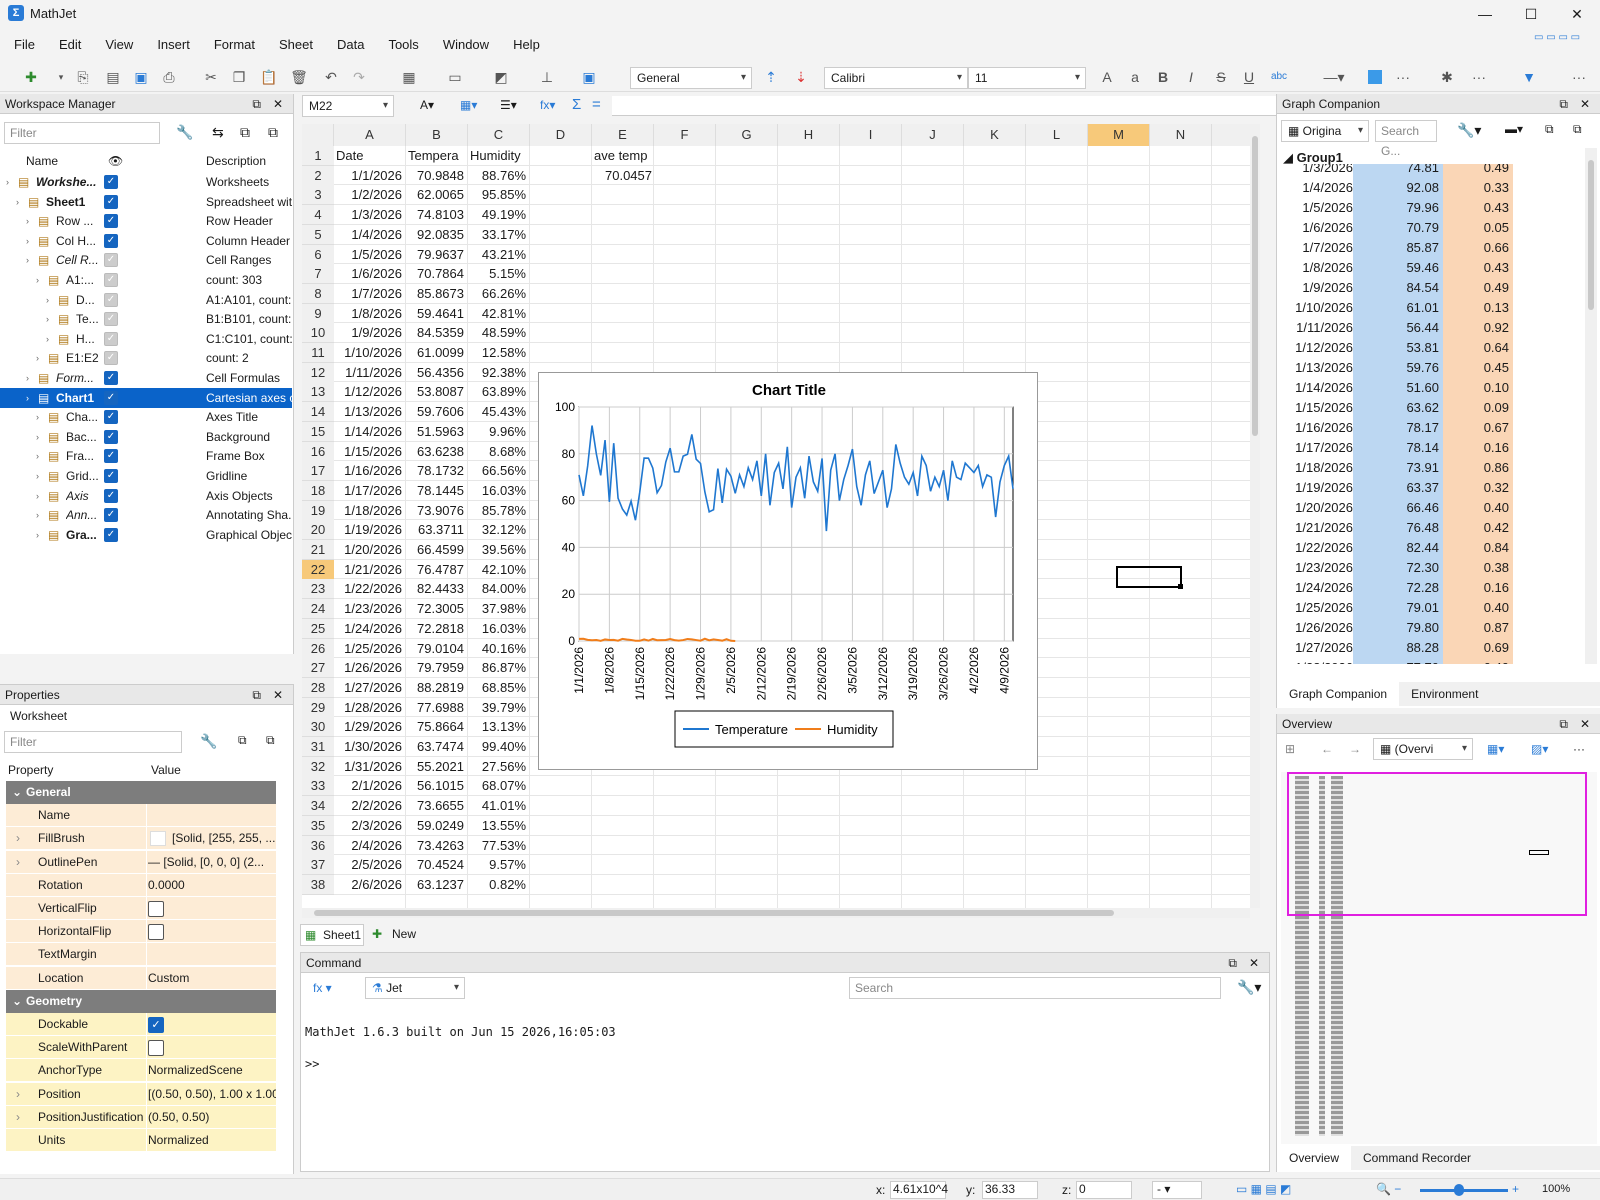  What do you see at coordinates (497, 826) in the screenshot?
I see `cell: 13.55%` at bounding box center [497, 826].